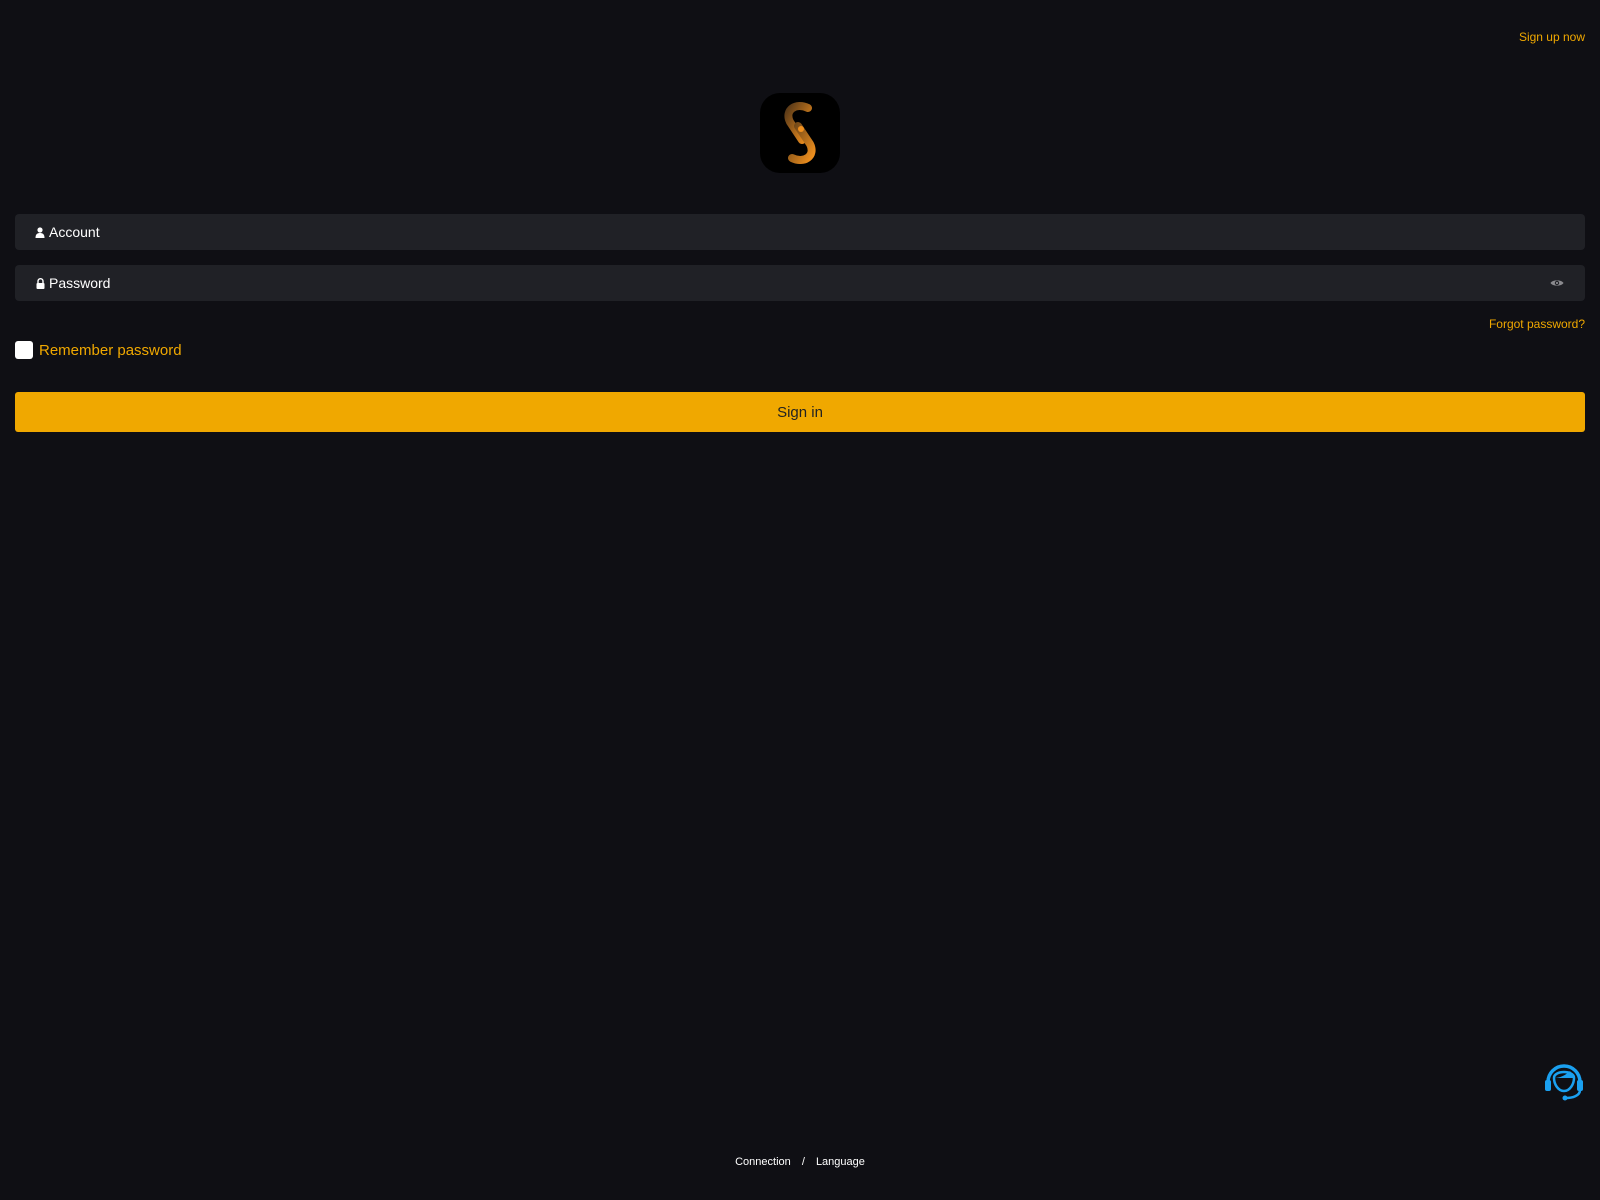 The width and height of the screenshot is (1600, 1200). Describe the element at coordinates (24, 350) in the screenshot. I see `remember-checkbox` at that location.